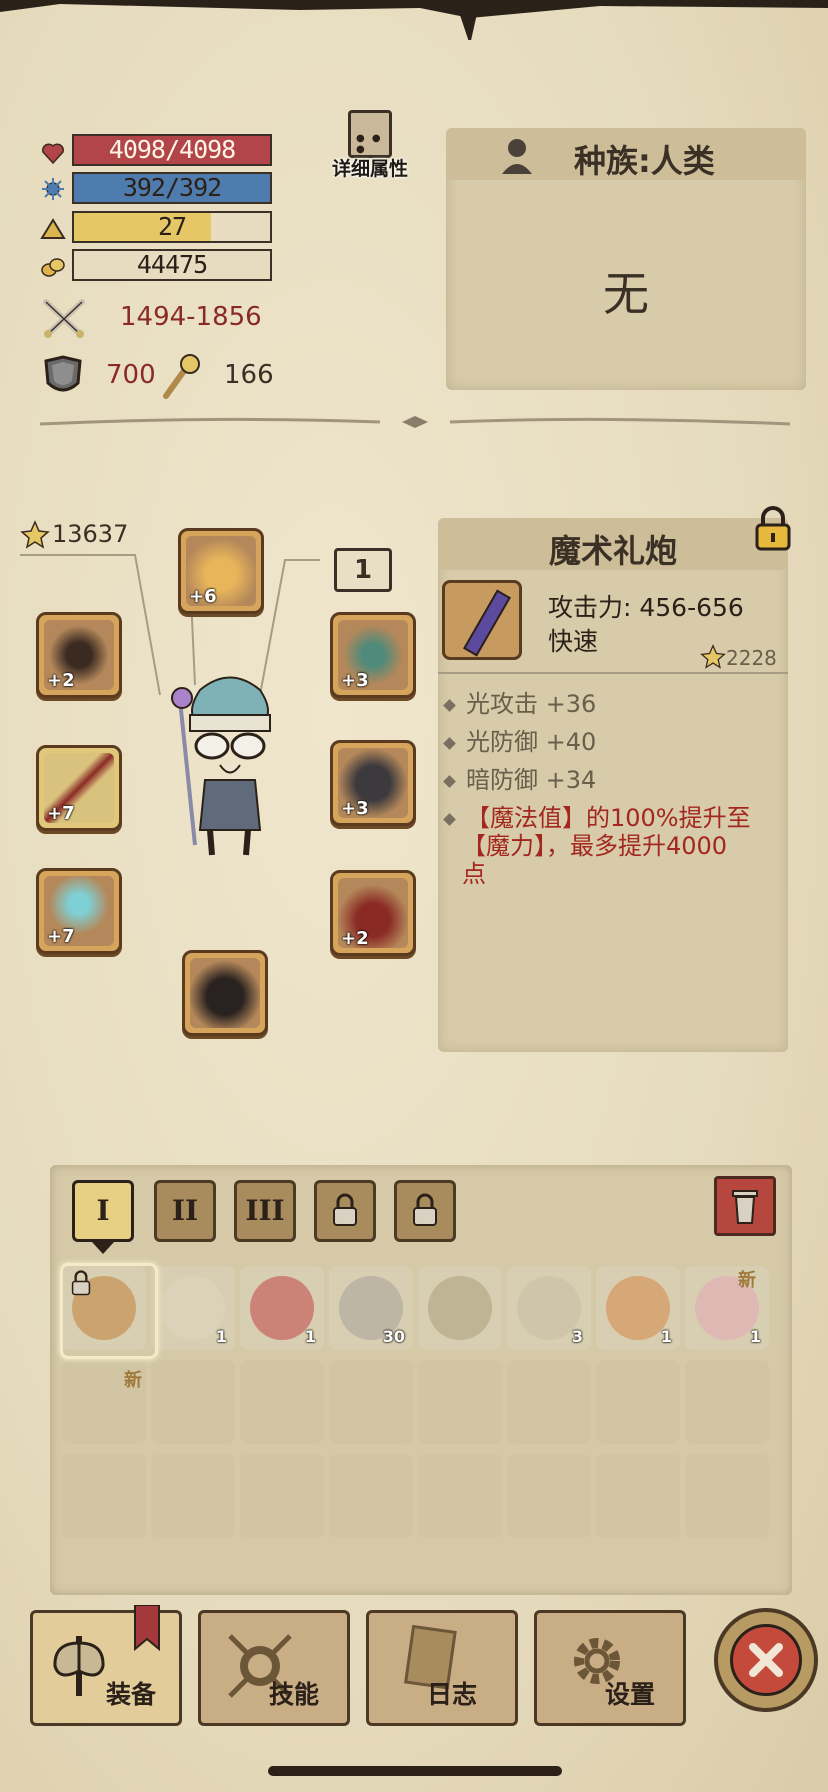  Describe the element at coordinates (415, 422) in the screenshot. I see `divider` at that location.